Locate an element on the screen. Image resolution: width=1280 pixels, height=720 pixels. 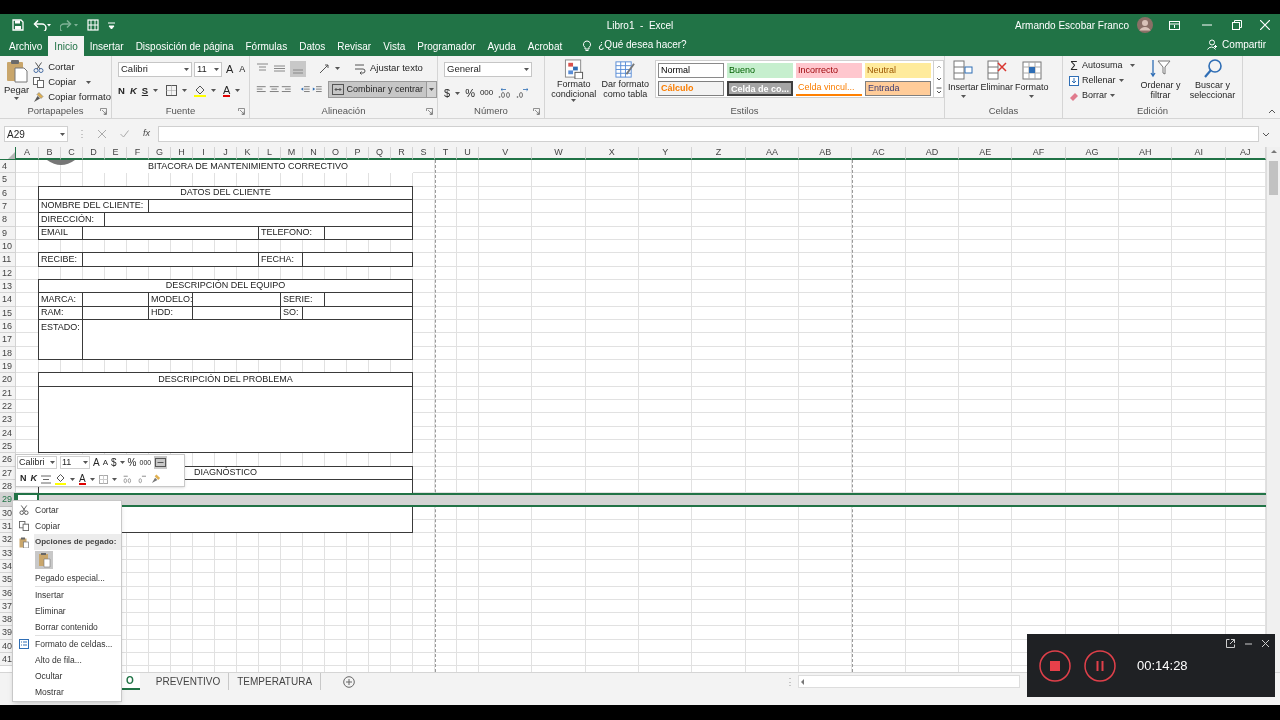
group-label: Fuente is located at coordinates (180, 111).